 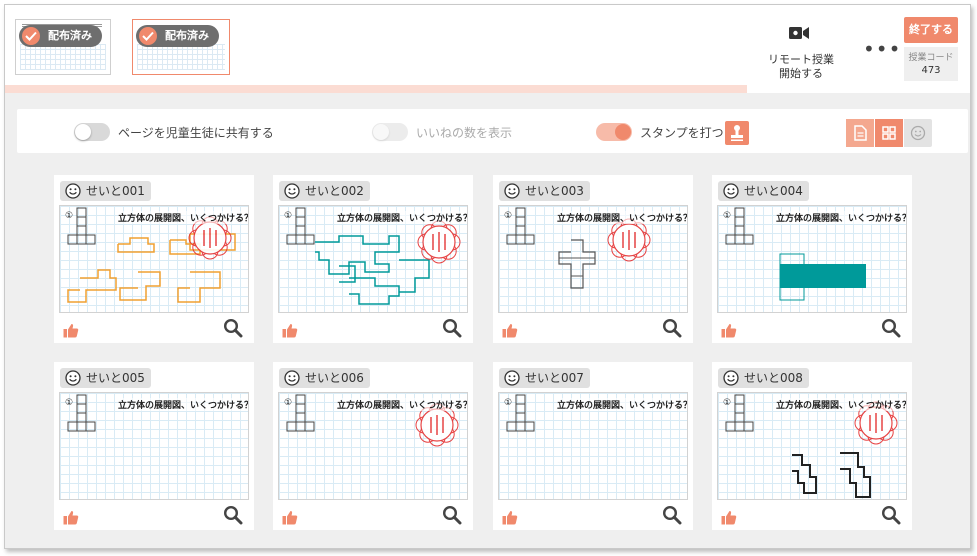 What do you see at coordinates (334, 378) in the screenshot?
I see `student-name: せいと006` at bounding box center [334, 378].